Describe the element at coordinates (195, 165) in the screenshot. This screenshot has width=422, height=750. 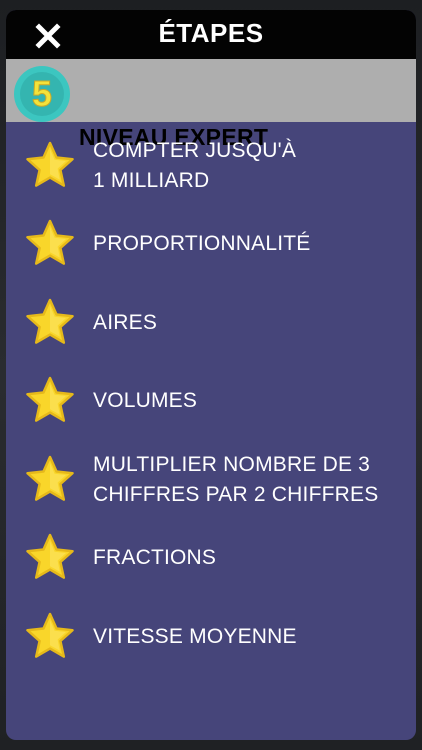
I see `step-label: COMPTER JUSQU'À 1 MILLIARD` at that location.